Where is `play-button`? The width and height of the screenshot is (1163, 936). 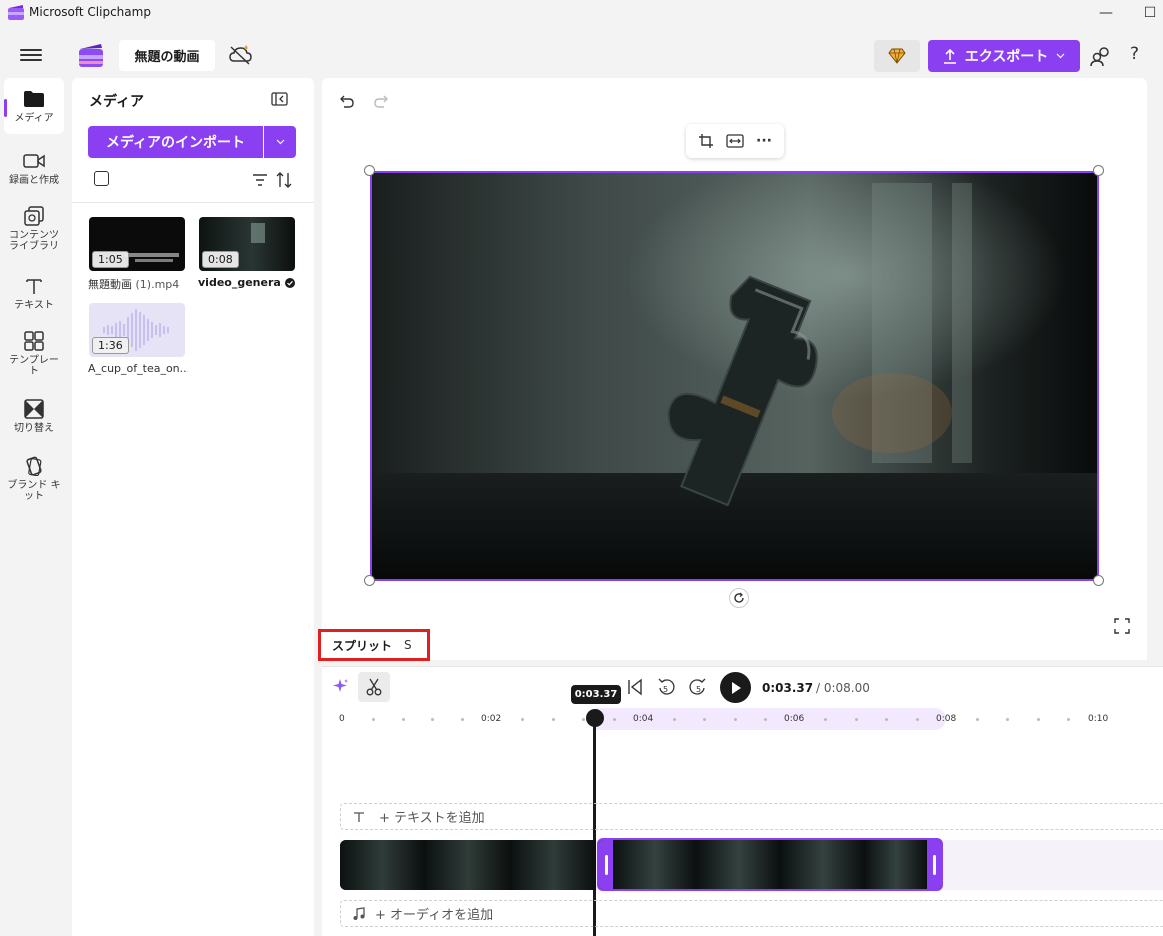 play-button is located at coordinates (735, 687).